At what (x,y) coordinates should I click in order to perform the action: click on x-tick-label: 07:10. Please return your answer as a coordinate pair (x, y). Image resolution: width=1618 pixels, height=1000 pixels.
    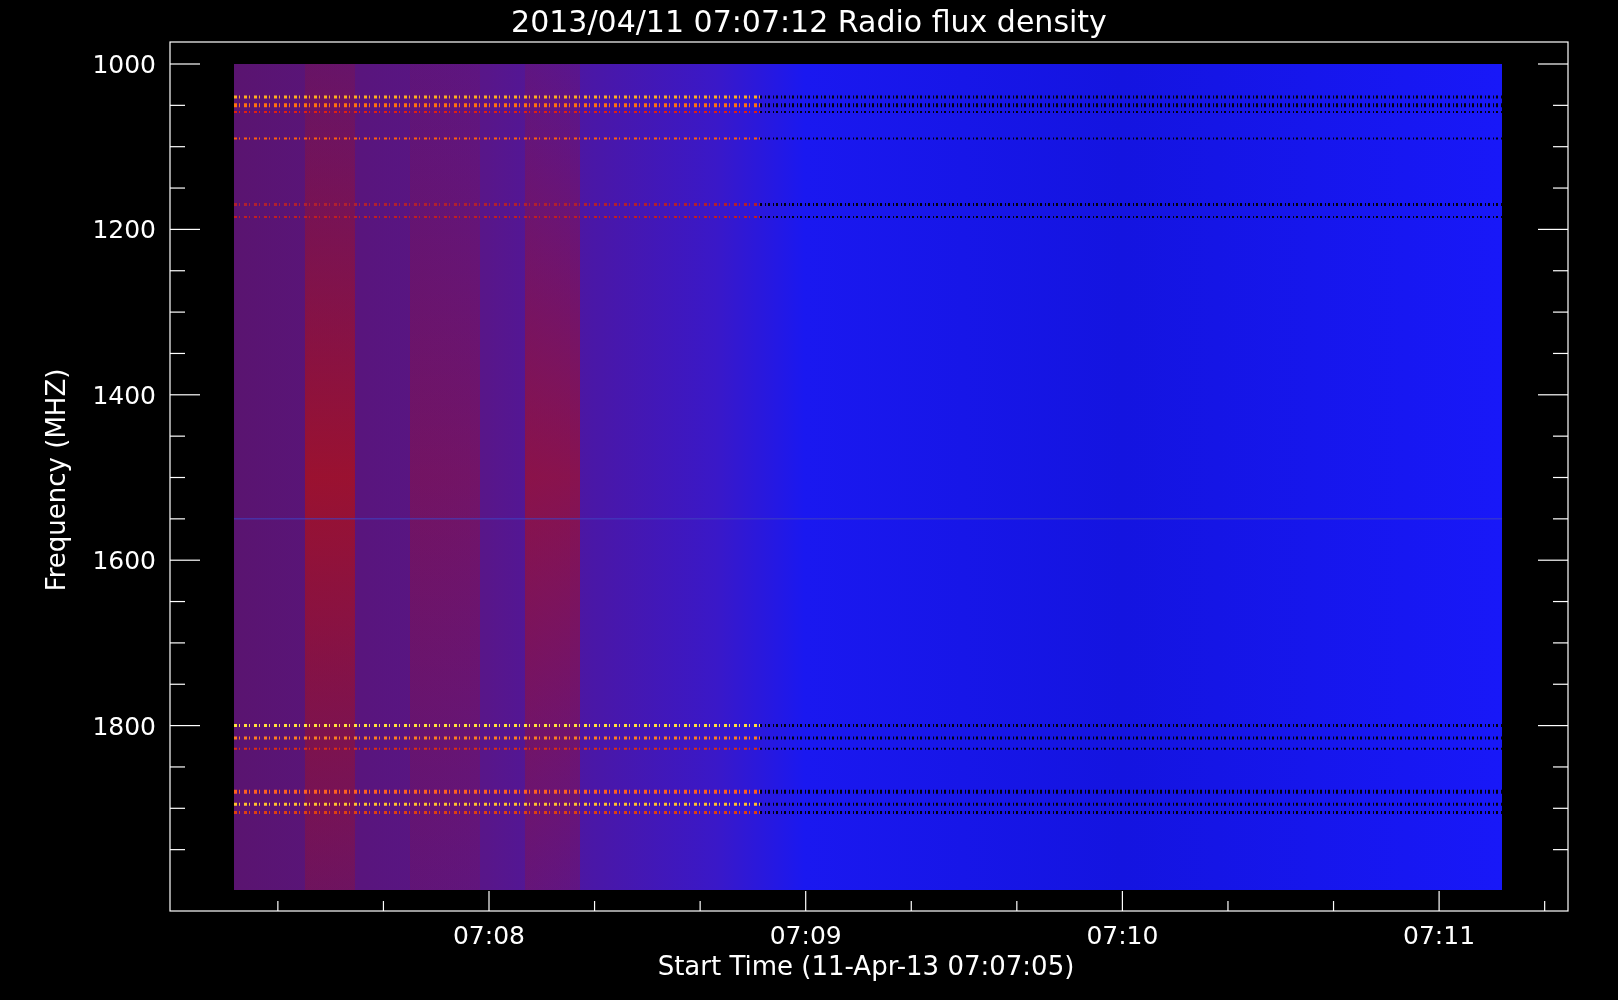
    Looking at the image, I should click on (1122, 935).